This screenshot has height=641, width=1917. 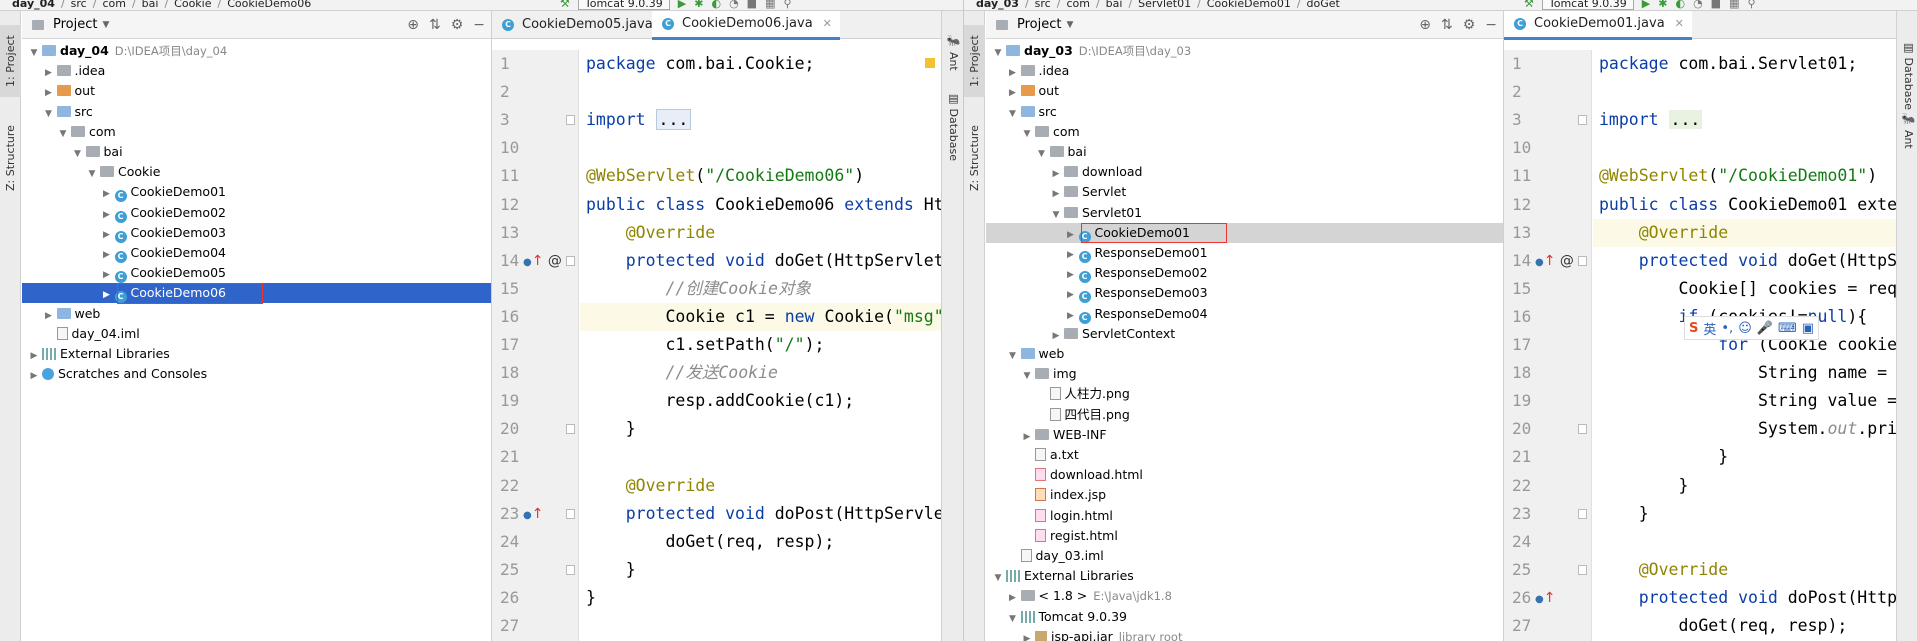 I want to click on tree-item: ▼ External Libraries, so click(x=1244, y=576).